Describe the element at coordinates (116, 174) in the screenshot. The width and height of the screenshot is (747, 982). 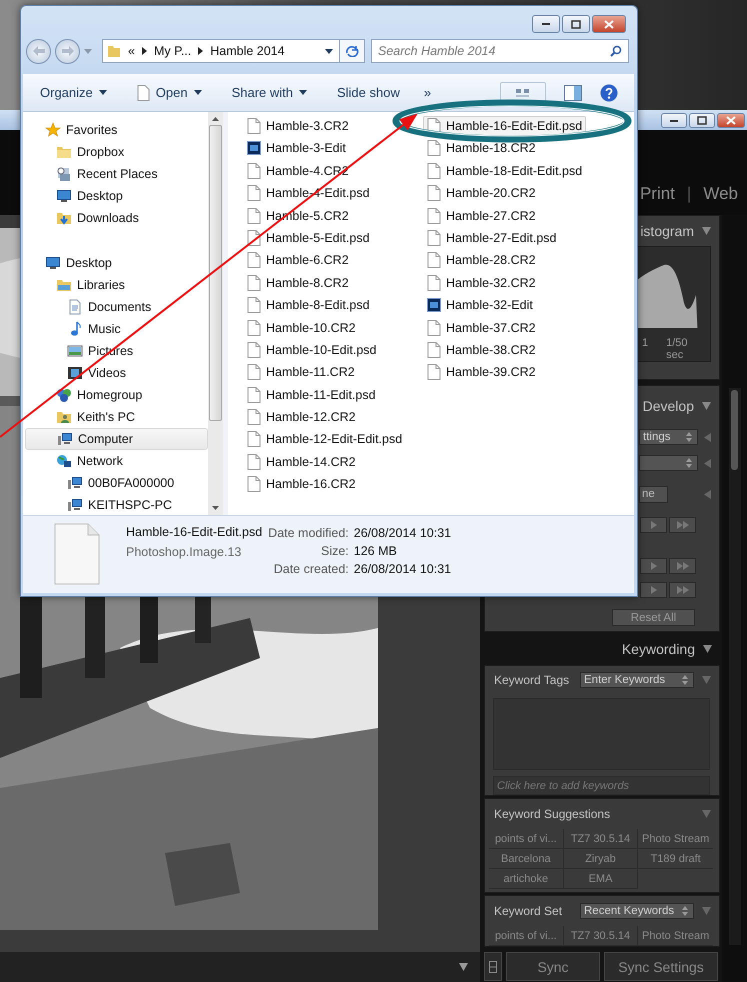
I see `nav-item: Recent Places` at that location.